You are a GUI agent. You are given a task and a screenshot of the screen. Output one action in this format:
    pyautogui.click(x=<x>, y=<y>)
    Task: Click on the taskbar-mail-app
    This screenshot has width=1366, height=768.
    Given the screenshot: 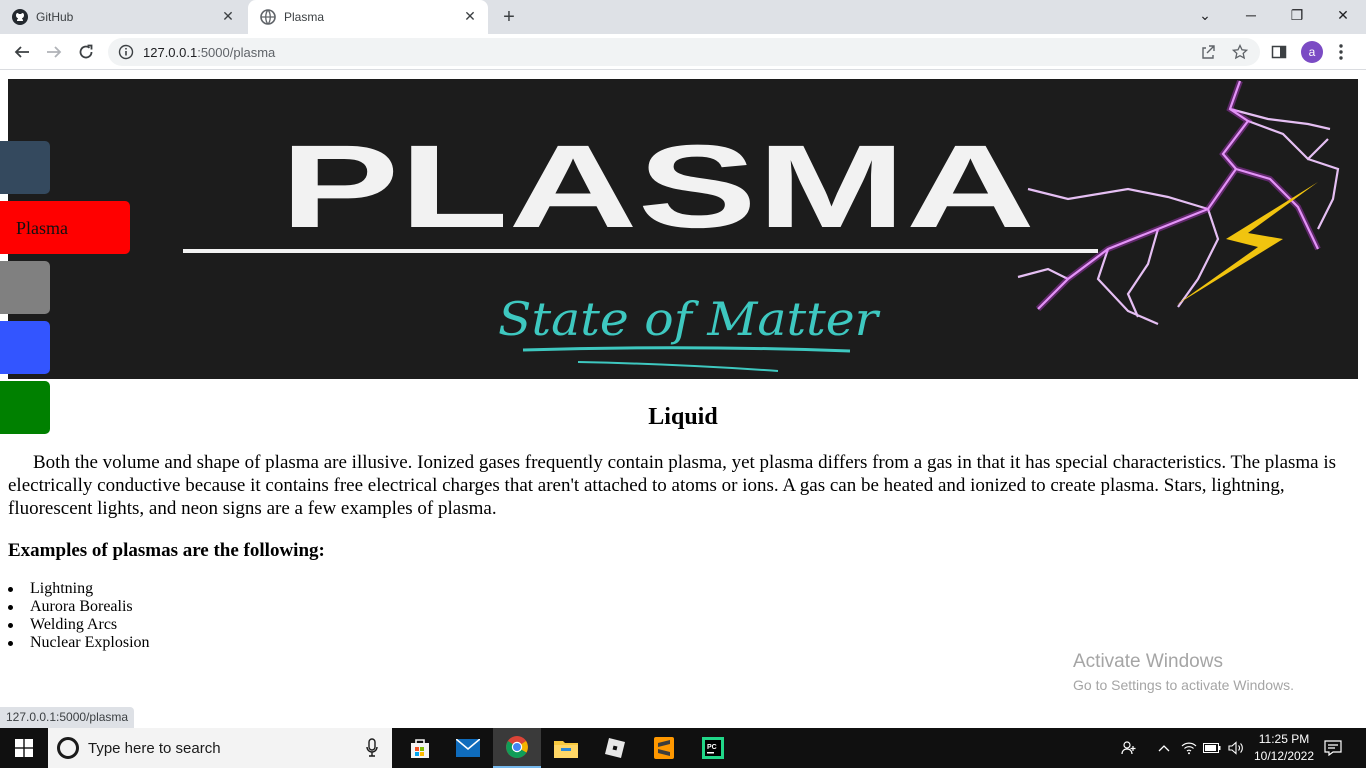 What is the action you would take?
    pyautogui.click(x=468, y=748)
    